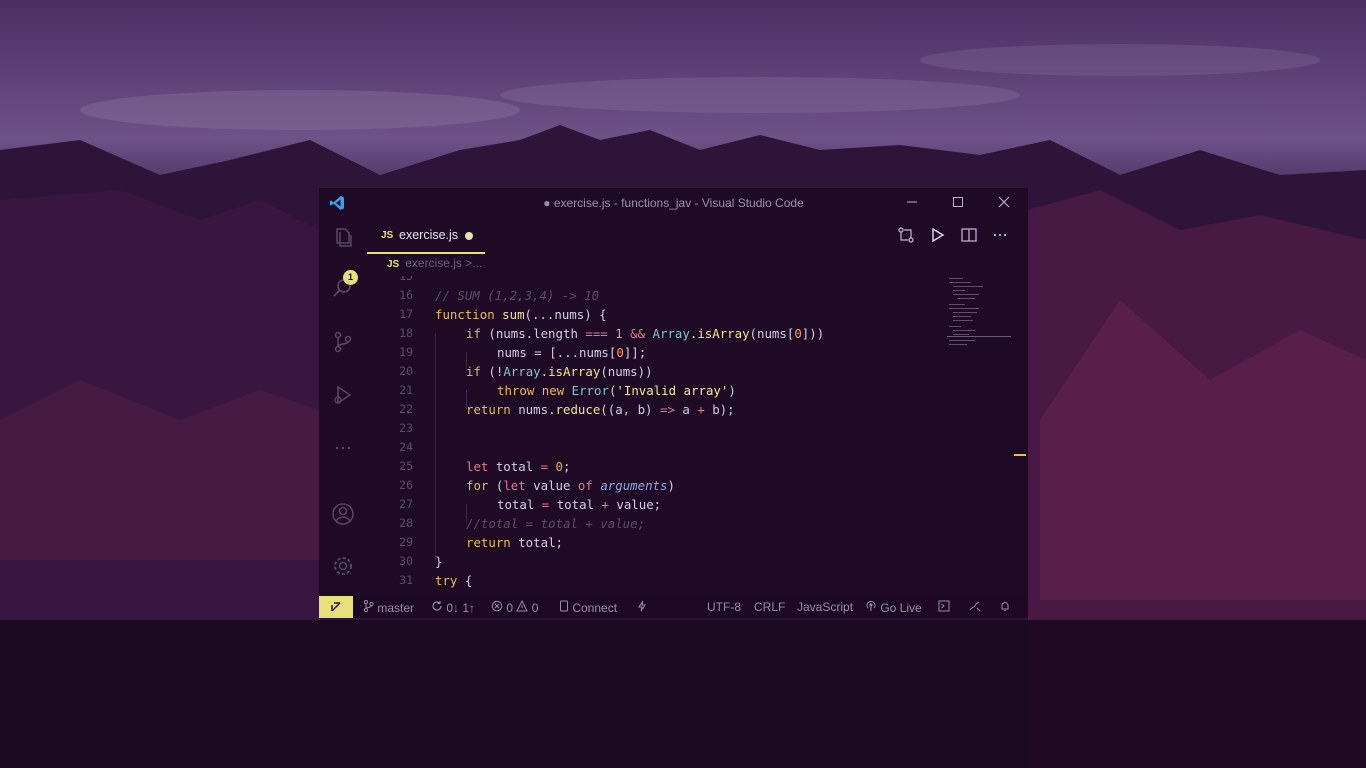  What do you see at coordinates (595, 608) in the screenshot?
I see `connect-label: Connect` at bounding box center [595, 608].